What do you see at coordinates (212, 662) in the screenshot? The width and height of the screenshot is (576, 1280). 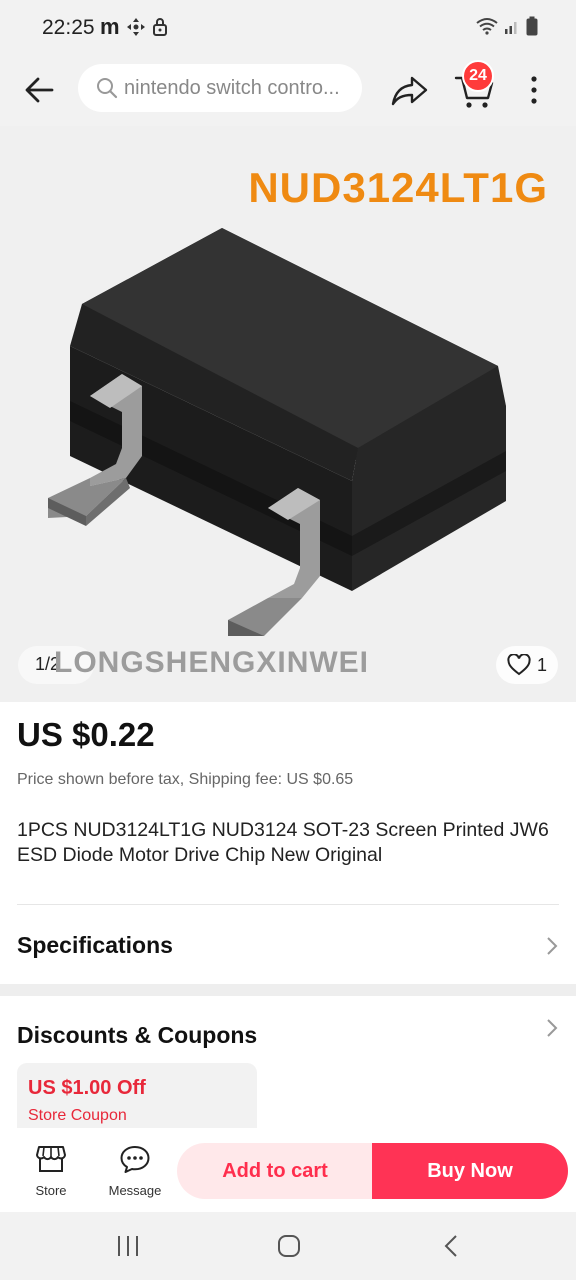 I see `image-watermark: LONGSHENGXINWEI` at bounding box center [212, 662].